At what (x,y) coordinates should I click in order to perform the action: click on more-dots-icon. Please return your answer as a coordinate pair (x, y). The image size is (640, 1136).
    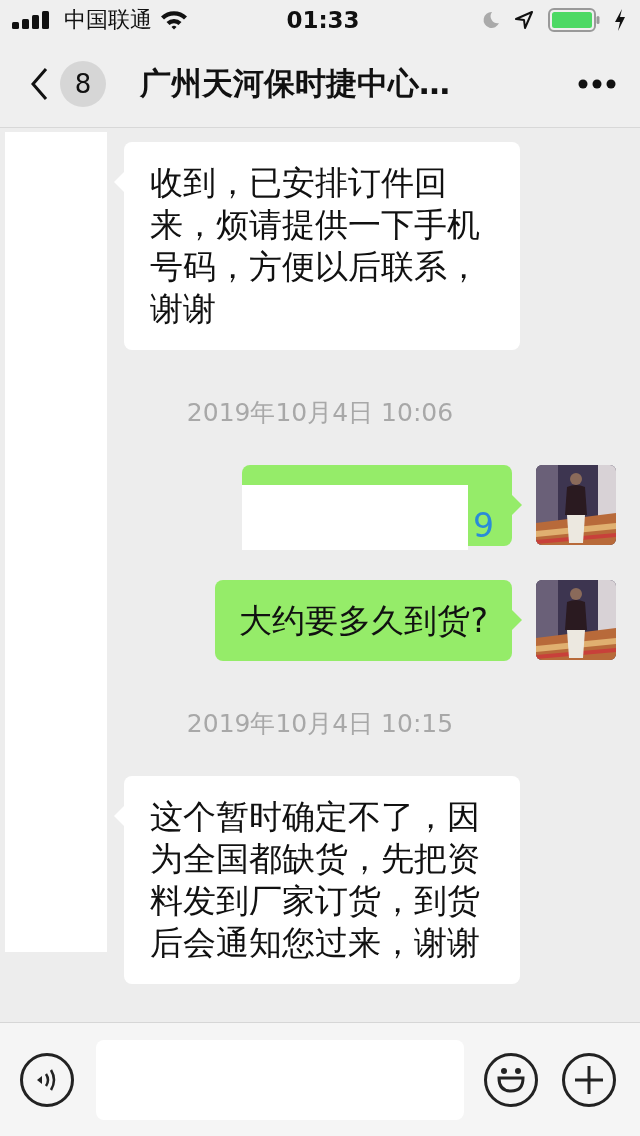
    Looking at the image, I should click on (597, 83).